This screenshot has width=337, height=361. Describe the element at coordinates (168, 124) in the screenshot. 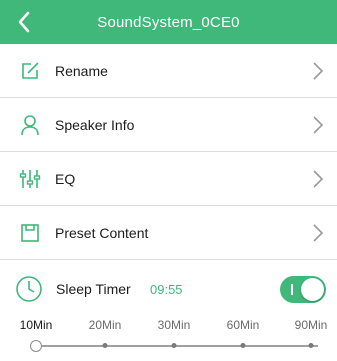

I see `menu-item-speaker-info: Speaker Info` at that location.